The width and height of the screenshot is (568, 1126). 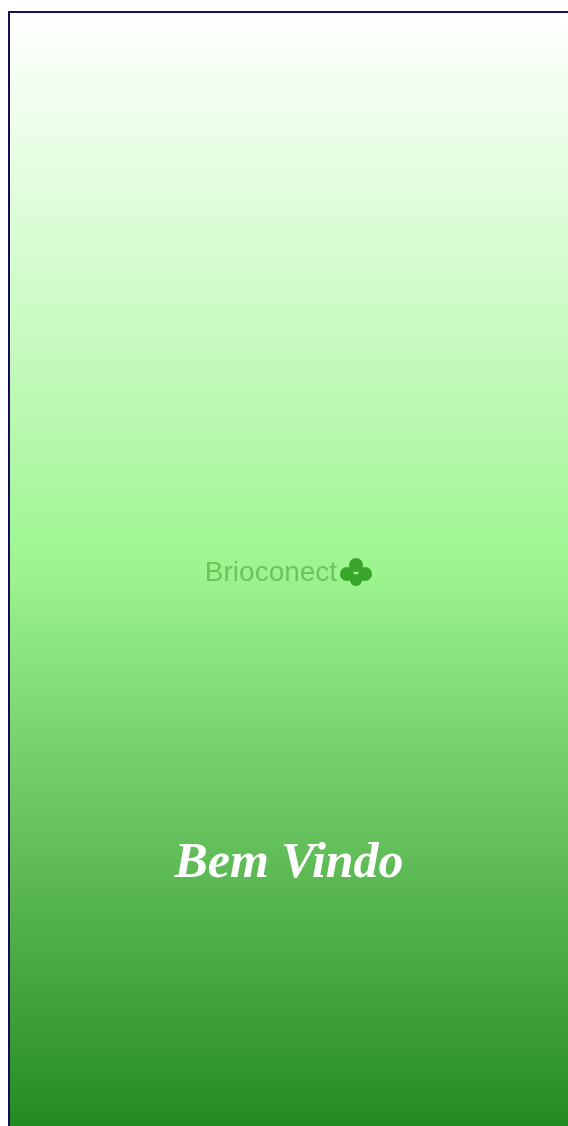 I want to click on welcome-text: Bem Vindo, so click(x=289, y=860).